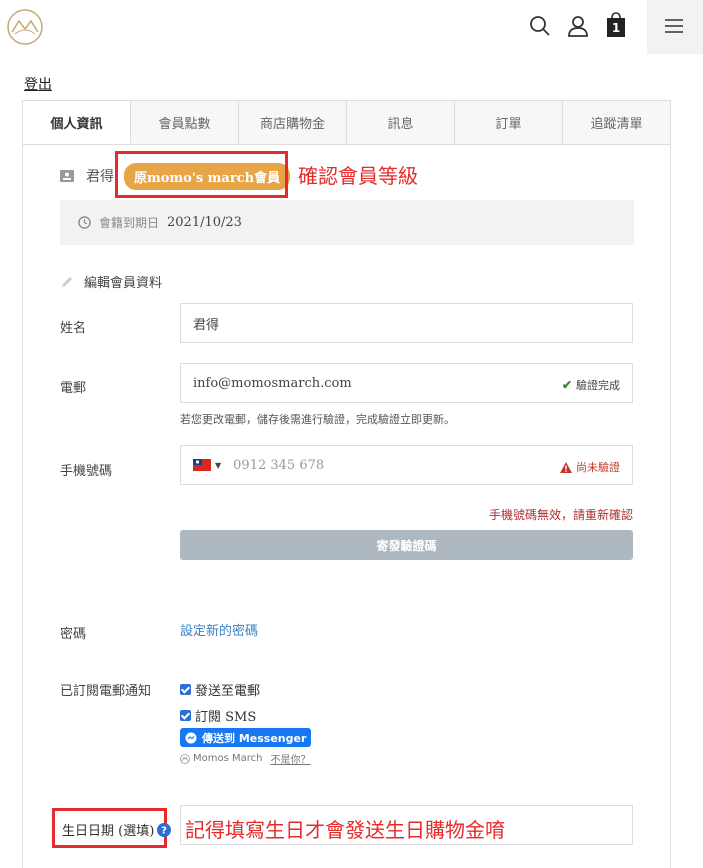 The width and height of the screenshot is (703, 868). I want to click on phone-status-text: 尚未驗證, so click(598, 467).